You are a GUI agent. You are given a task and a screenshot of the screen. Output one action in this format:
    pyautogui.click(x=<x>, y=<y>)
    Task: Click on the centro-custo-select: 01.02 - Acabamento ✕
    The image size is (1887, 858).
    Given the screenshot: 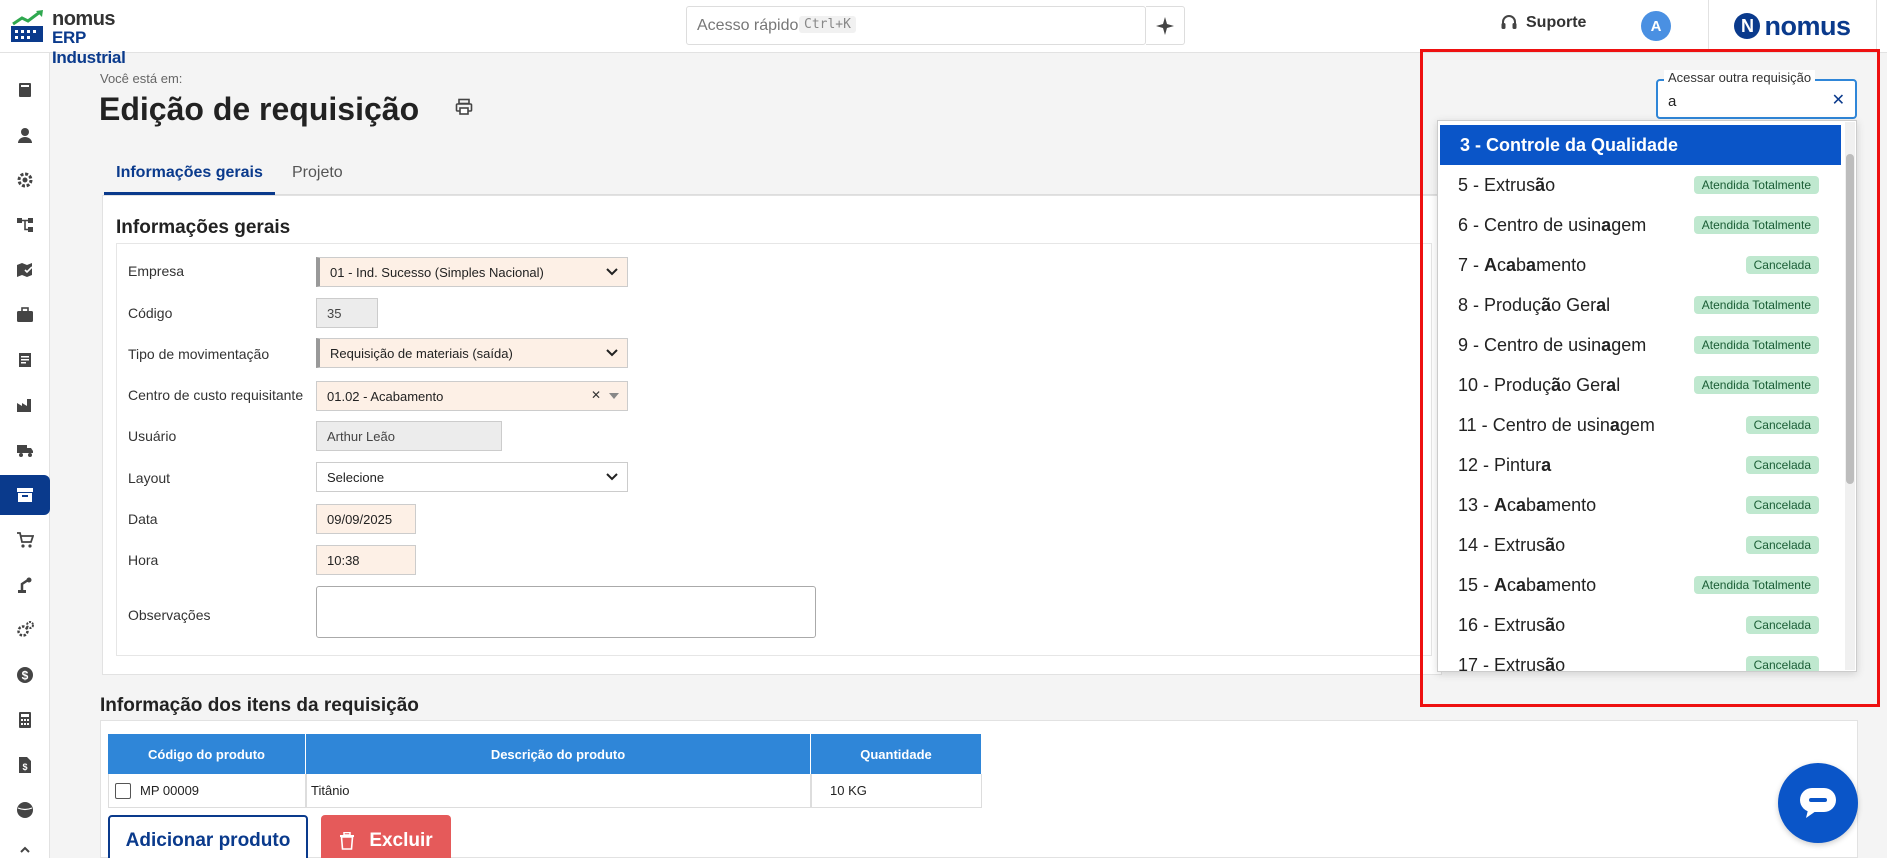 What is the action you would take?
    pyautogui.click(x=472, y=396)
    